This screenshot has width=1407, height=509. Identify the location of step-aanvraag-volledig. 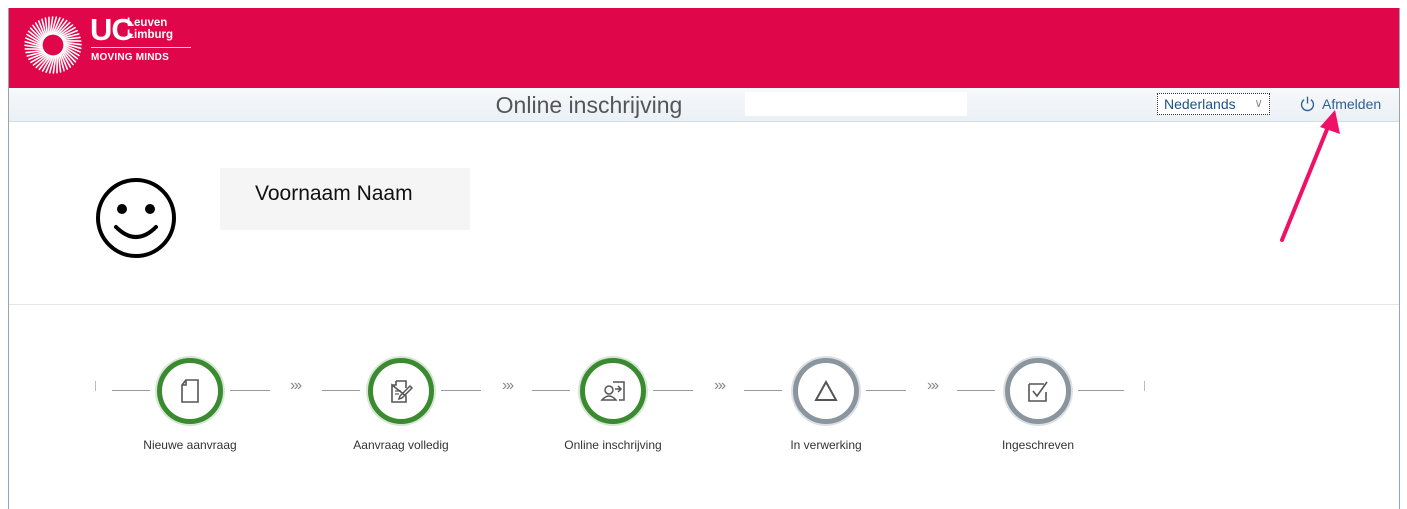
(401, 391).